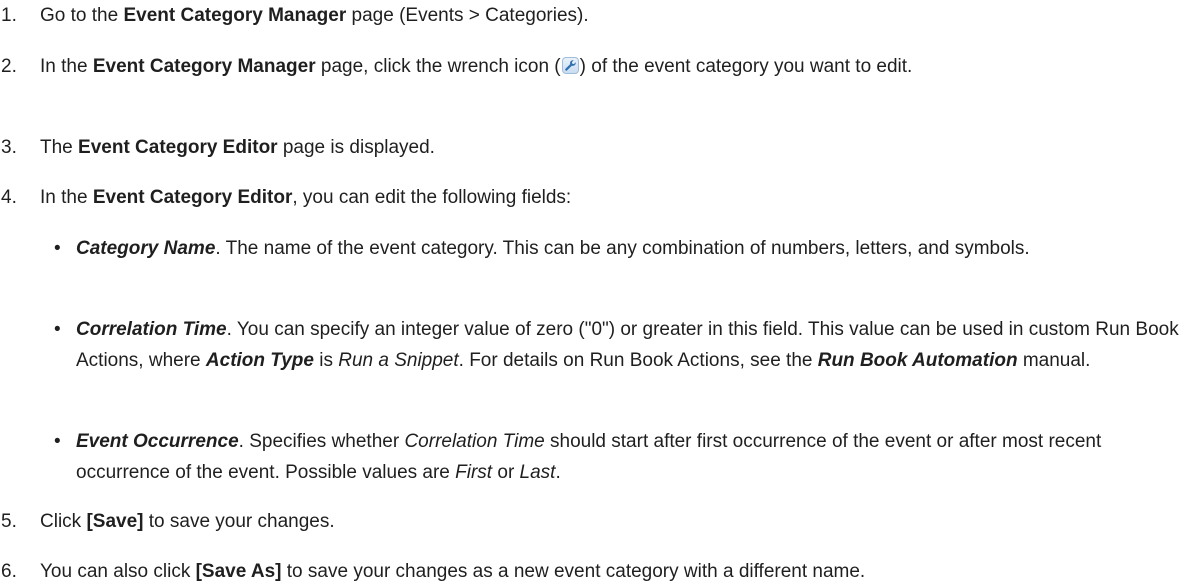 The width and height of the screenshot is (1201, 588). Describe the element at coordinates (115, 521) in the screenshot. I see `button-name: [Save]` at that location.